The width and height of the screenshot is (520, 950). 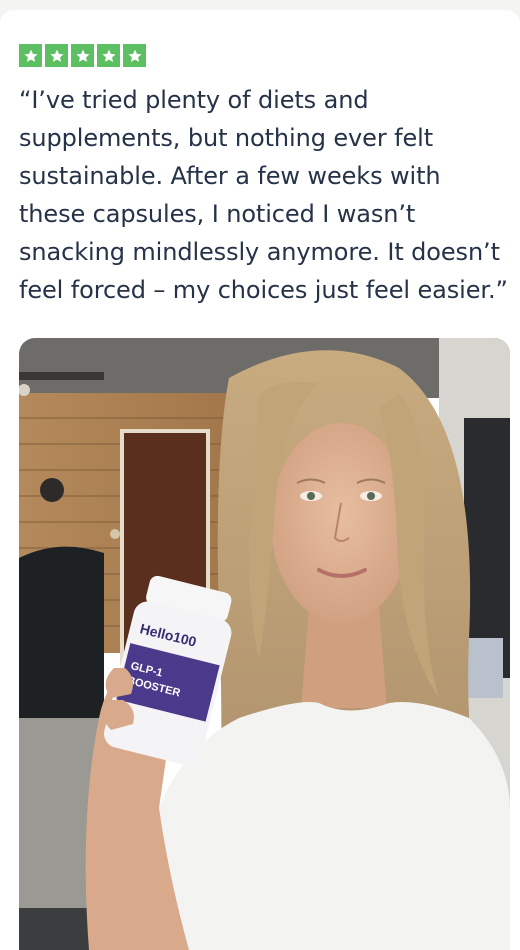 I want to click on star-rating, so click(x=82, y=55).